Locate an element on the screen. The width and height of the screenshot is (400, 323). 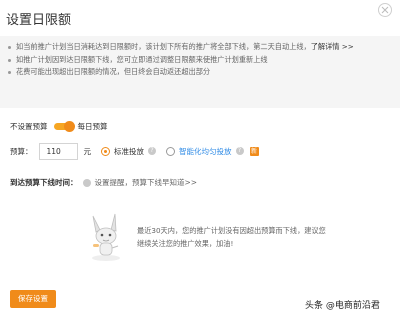
save-button: 保存设置 is located at coordinates (33, 299).